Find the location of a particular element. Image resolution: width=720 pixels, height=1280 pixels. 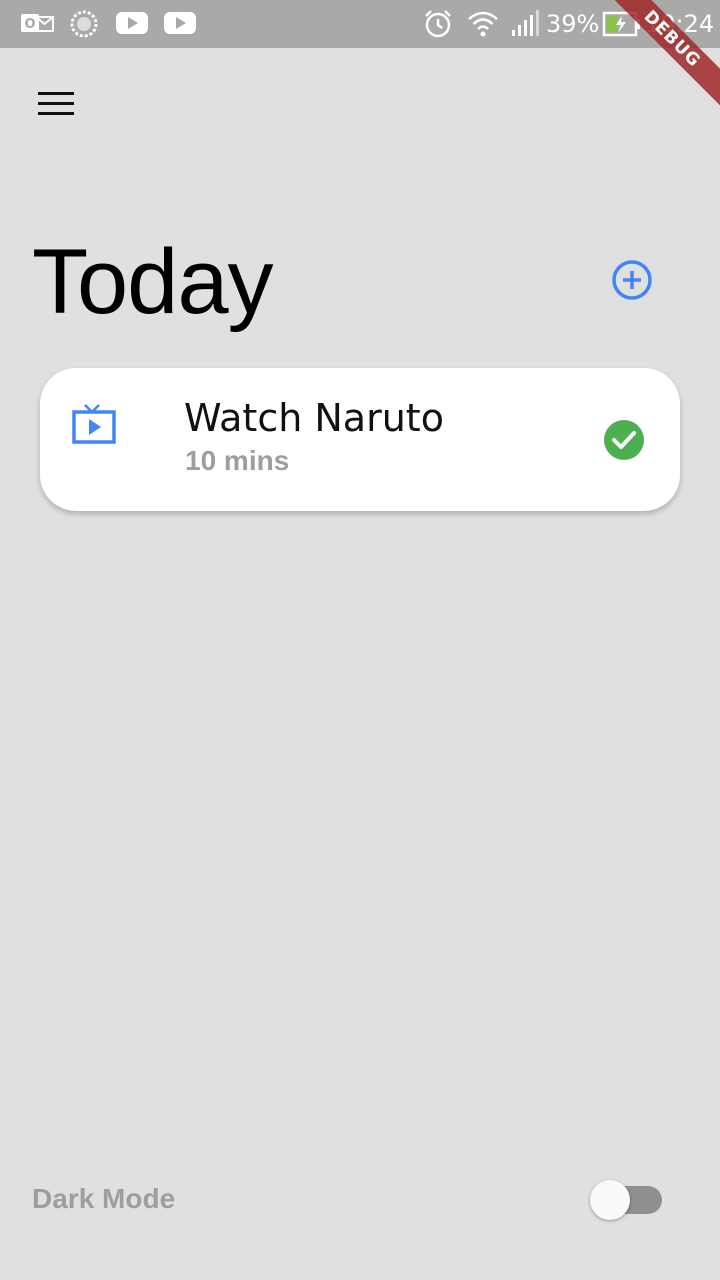

dark-mode-toggle is located at coordinates (626, 1200).